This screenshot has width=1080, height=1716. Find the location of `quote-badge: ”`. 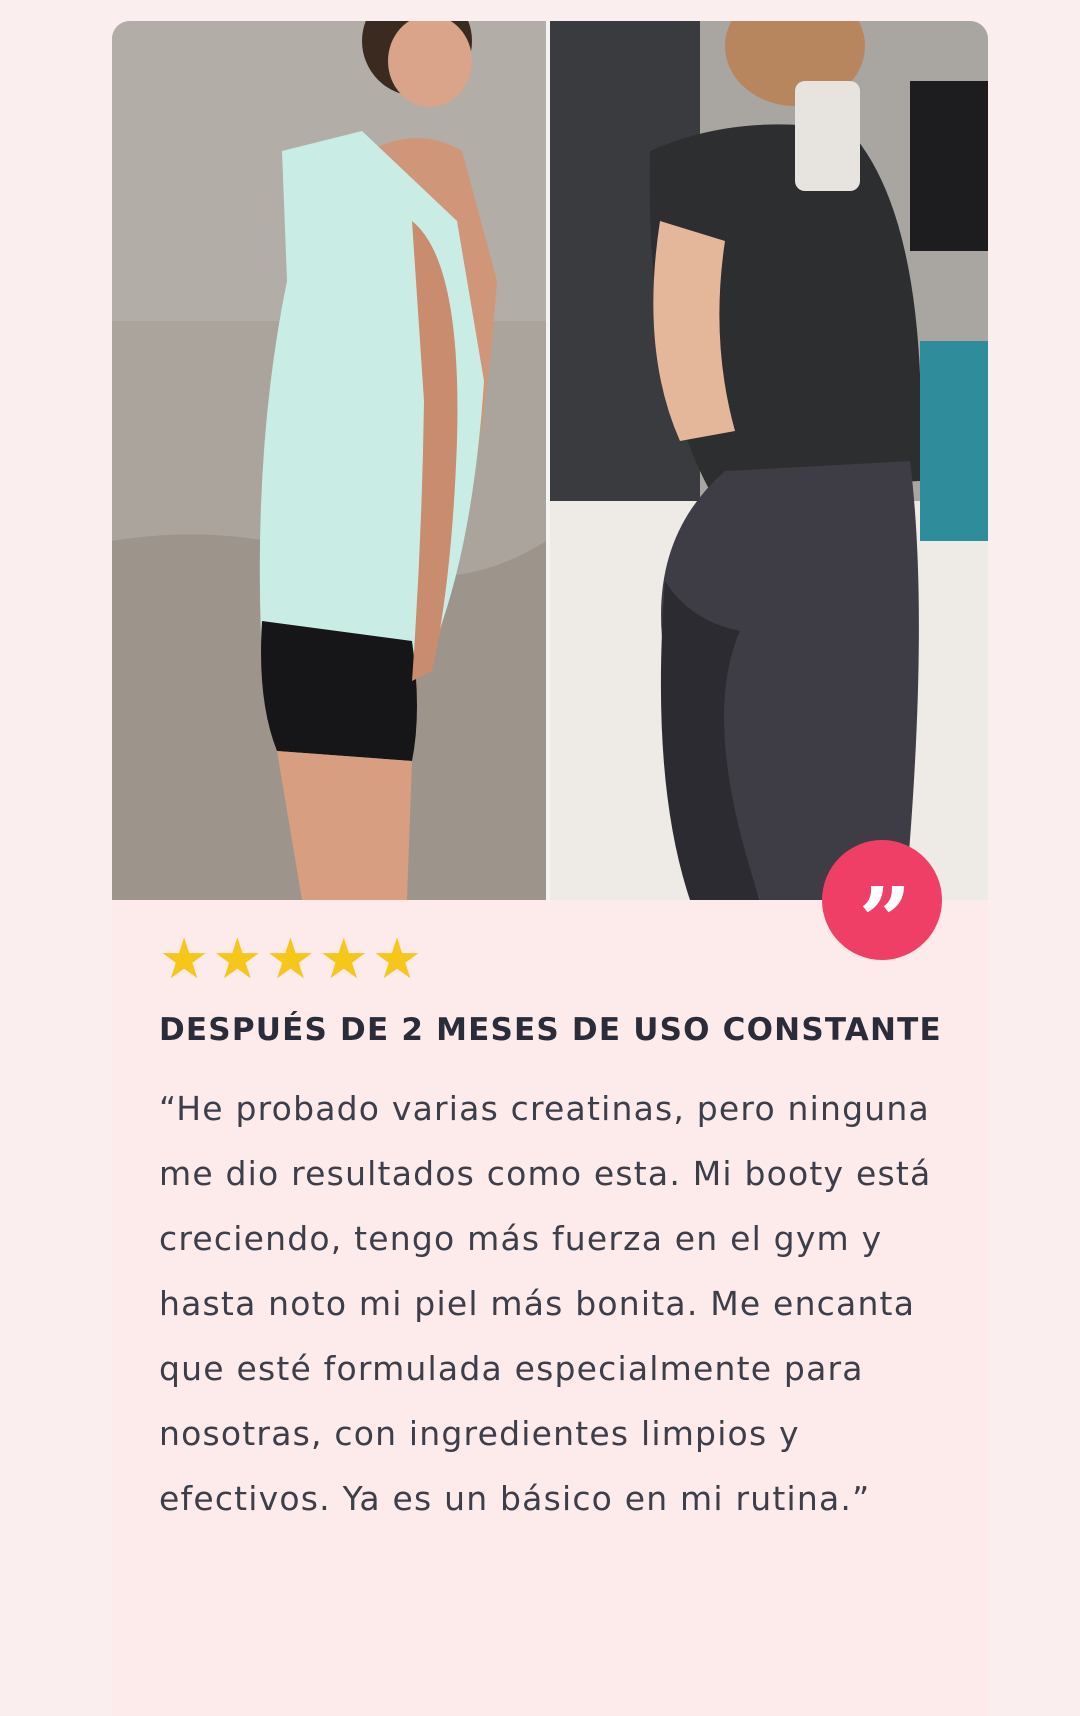

quote-badge: ” is located at coordinates (882, 903).